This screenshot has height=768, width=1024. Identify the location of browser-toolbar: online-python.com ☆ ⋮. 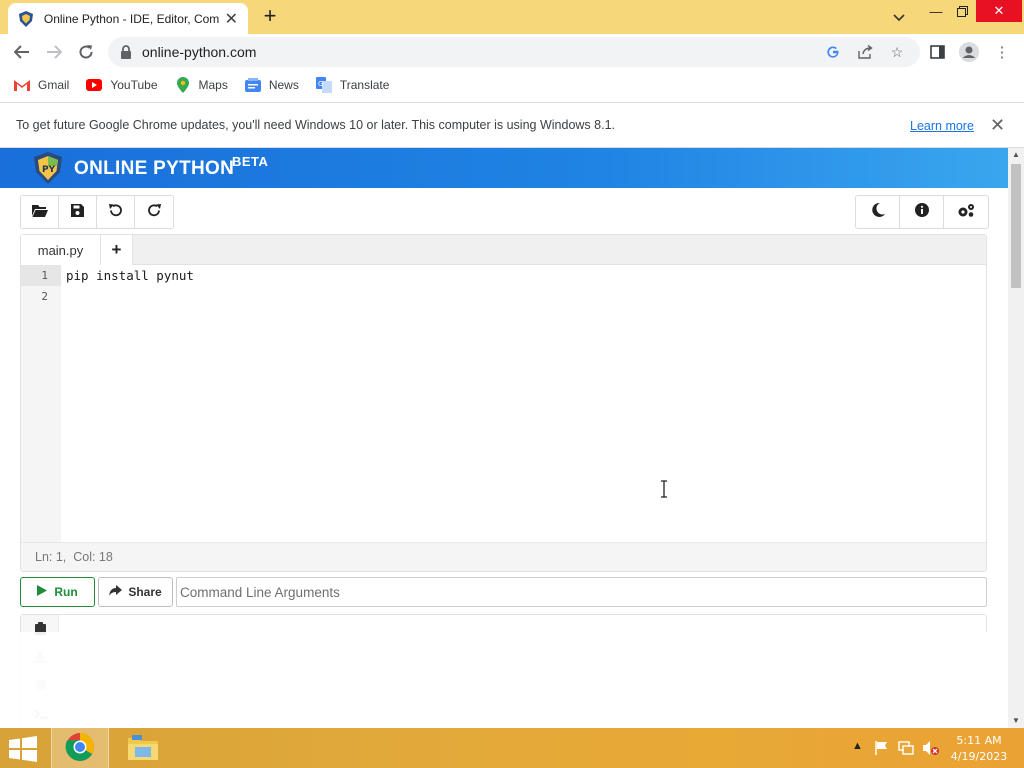
(512, 52).